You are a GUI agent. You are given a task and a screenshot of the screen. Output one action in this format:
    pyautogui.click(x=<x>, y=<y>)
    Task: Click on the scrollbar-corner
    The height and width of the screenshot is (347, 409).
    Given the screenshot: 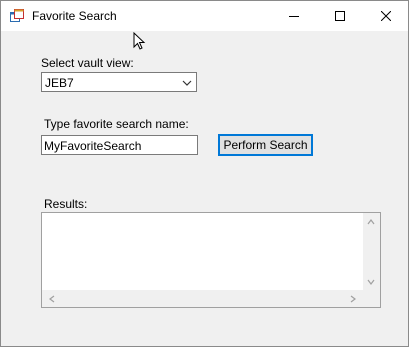 What is the action you would take?
    pyautogui.click(x=371, y=298)
    